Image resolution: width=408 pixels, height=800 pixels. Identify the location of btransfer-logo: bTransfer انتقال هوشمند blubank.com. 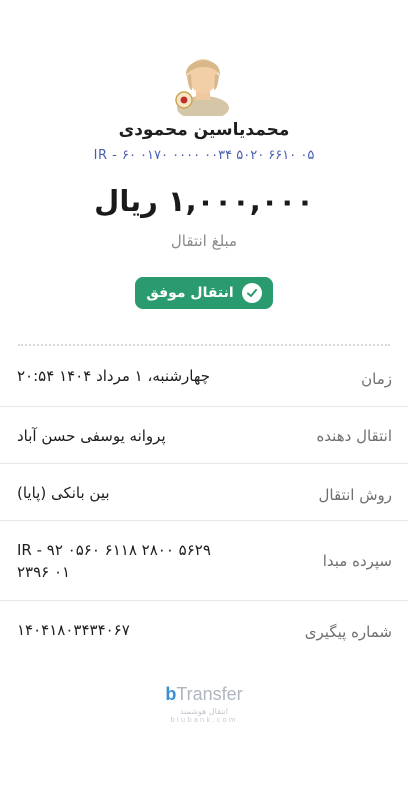
(204, 704).